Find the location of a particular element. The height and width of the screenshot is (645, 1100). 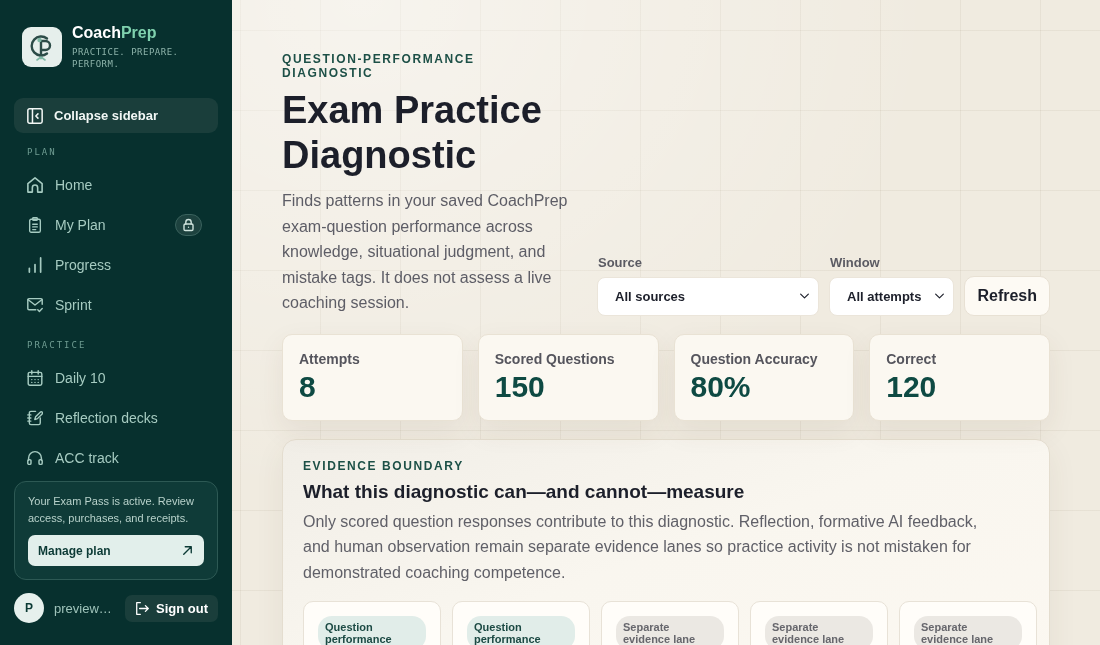

stat-label: Question Accuracy is located at coordinates (754, 358).